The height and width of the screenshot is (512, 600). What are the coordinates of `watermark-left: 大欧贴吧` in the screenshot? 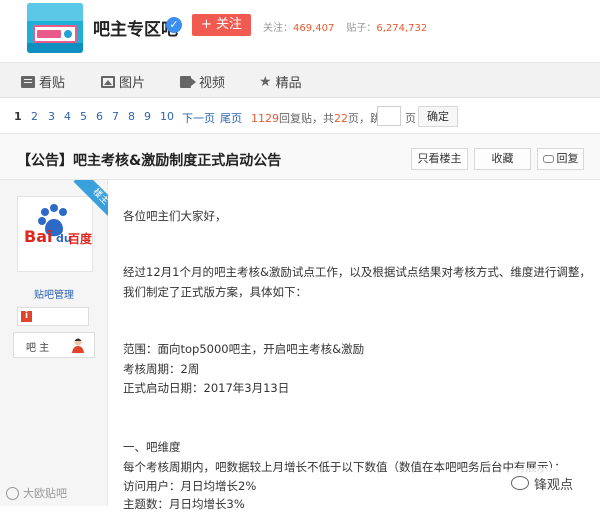 It's located at (36, 493).